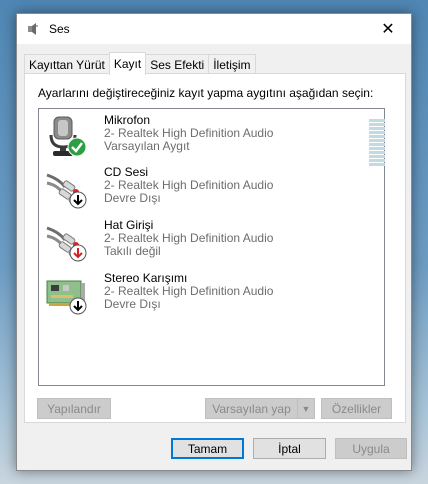  What do you see at coordinates (214, 29) in the screenshot?
I see `title-bar: Ses ✕` at bounding box center [214, 29].